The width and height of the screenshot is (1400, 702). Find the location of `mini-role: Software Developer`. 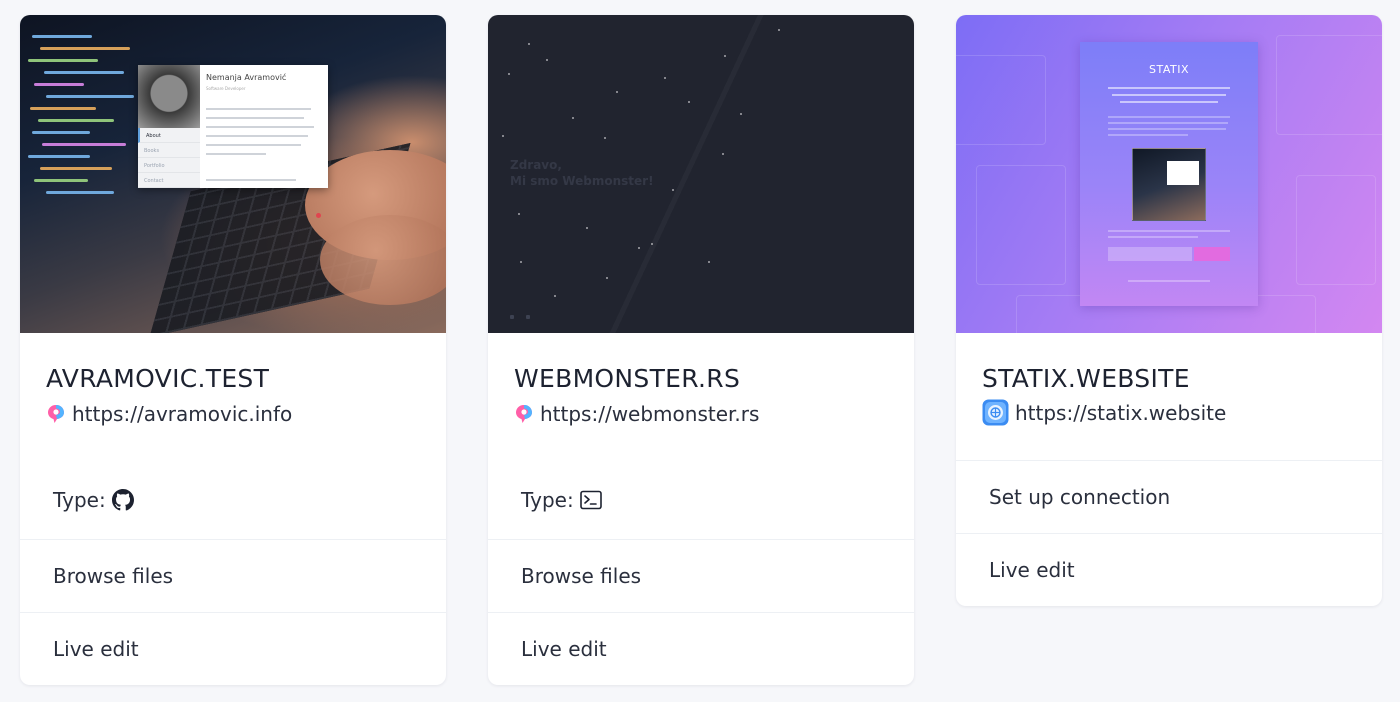

mini-role: Software Developer is located at coordinates (226, 88).